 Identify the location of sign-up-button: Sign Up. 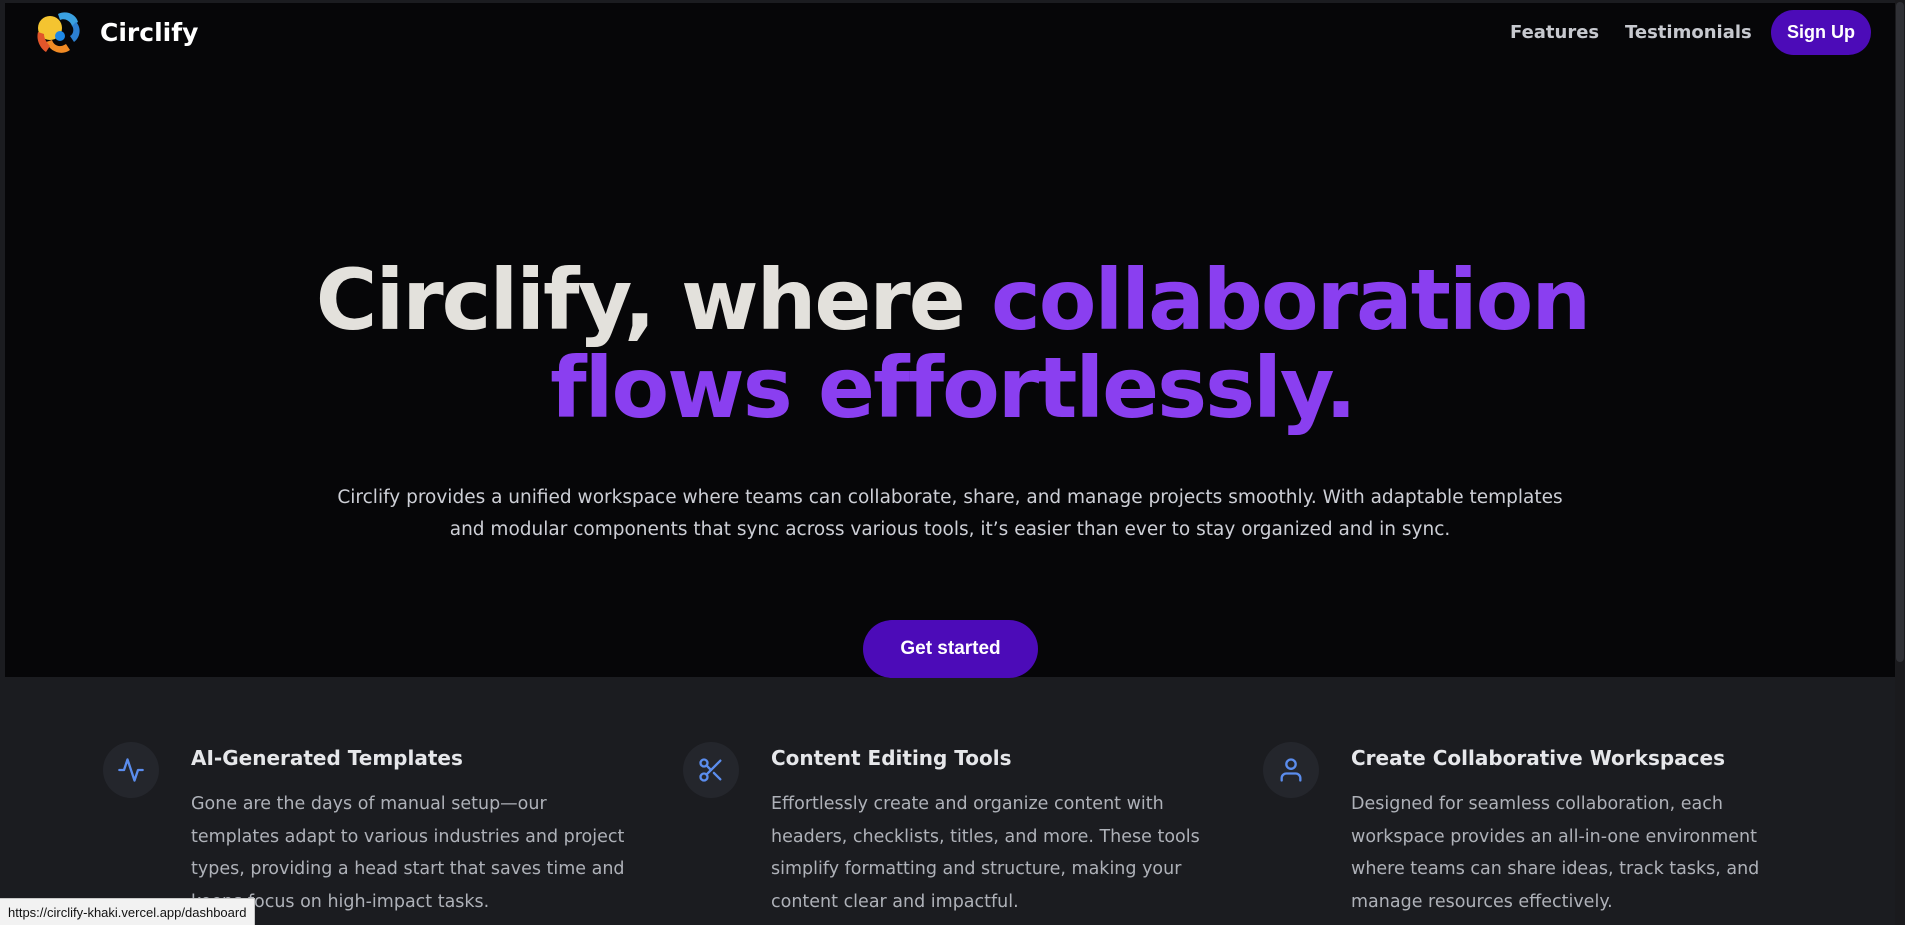
(1821, 32).